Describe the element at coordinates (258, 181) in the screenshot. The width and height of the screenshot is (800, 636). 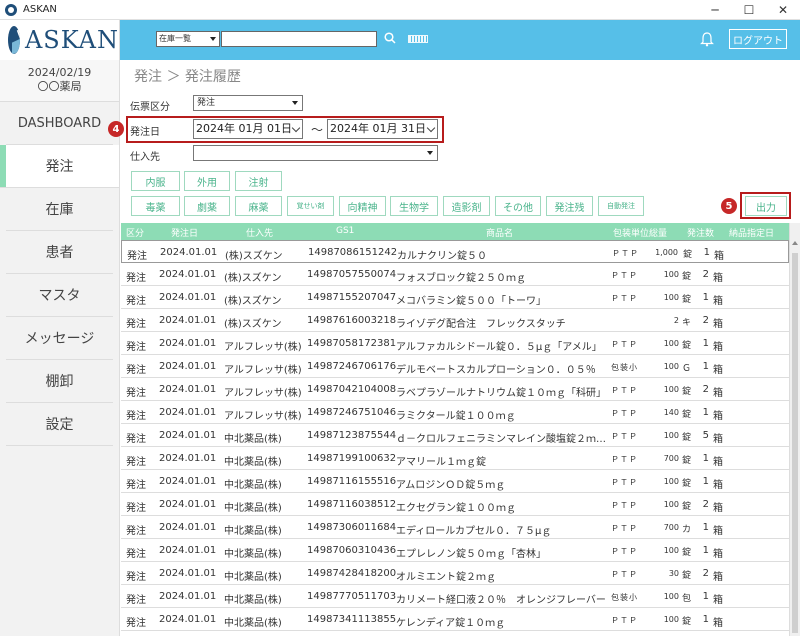
I see `filter-injection-button: 注射` at that location.